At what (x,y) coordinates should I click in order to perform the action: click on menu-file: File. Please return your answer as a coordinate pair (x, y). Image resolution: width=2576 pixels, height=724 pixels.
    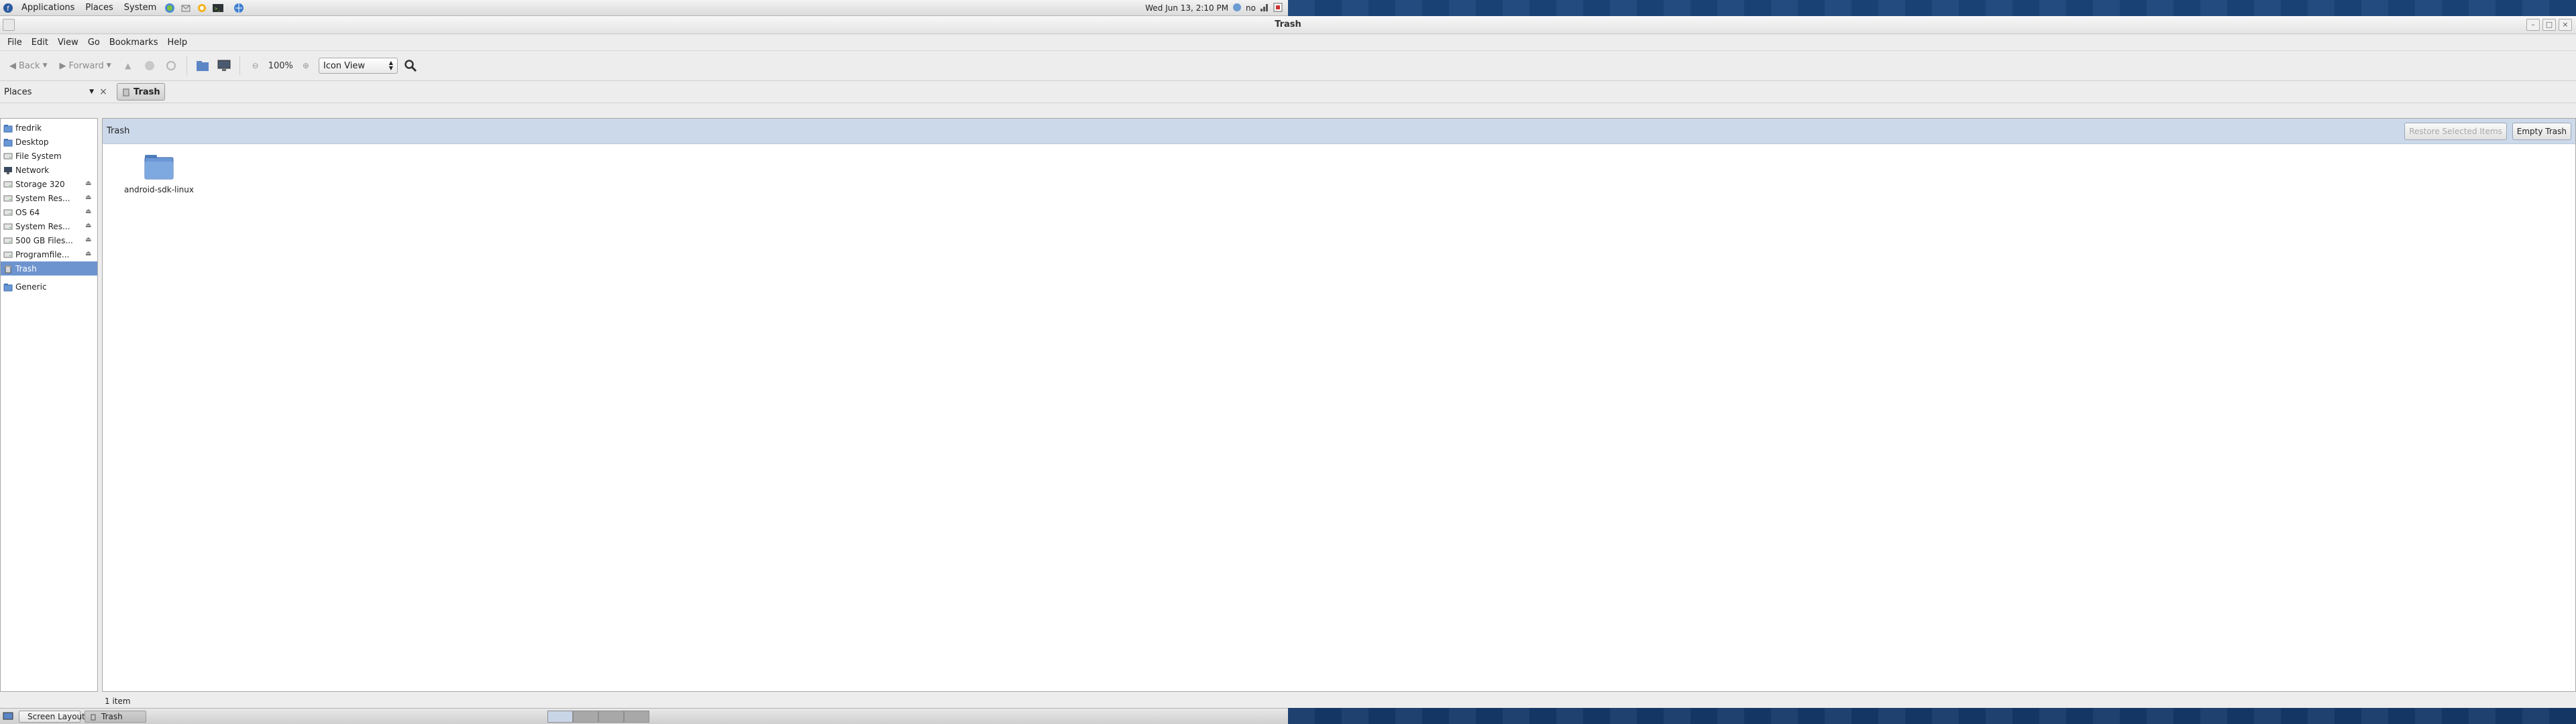
    Looking at the image, I should click on (15, 43).